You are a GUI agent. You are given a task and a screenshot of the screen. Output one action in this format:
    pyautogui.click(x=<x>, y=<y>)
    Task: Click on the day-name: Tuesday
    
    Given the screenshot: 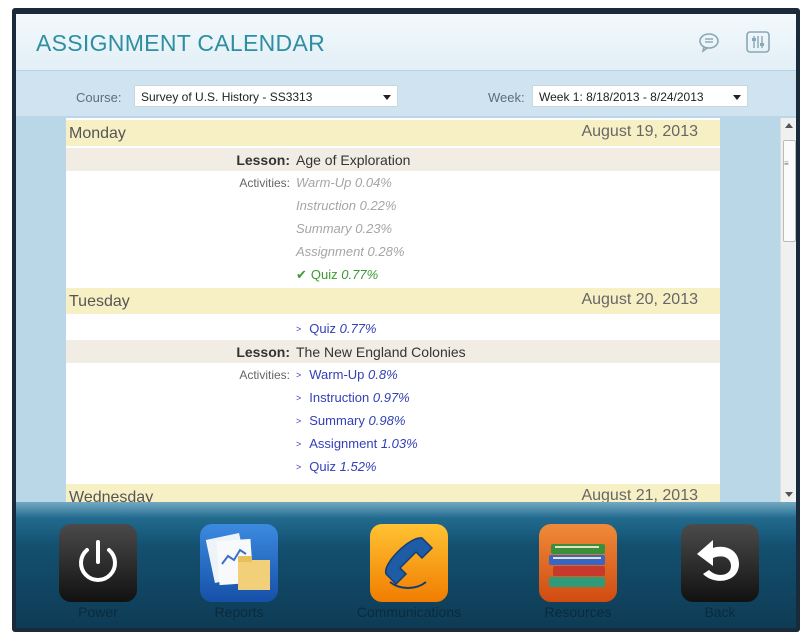 What is the action you would take?
    pyautogui.click(x=99, y=301)
    